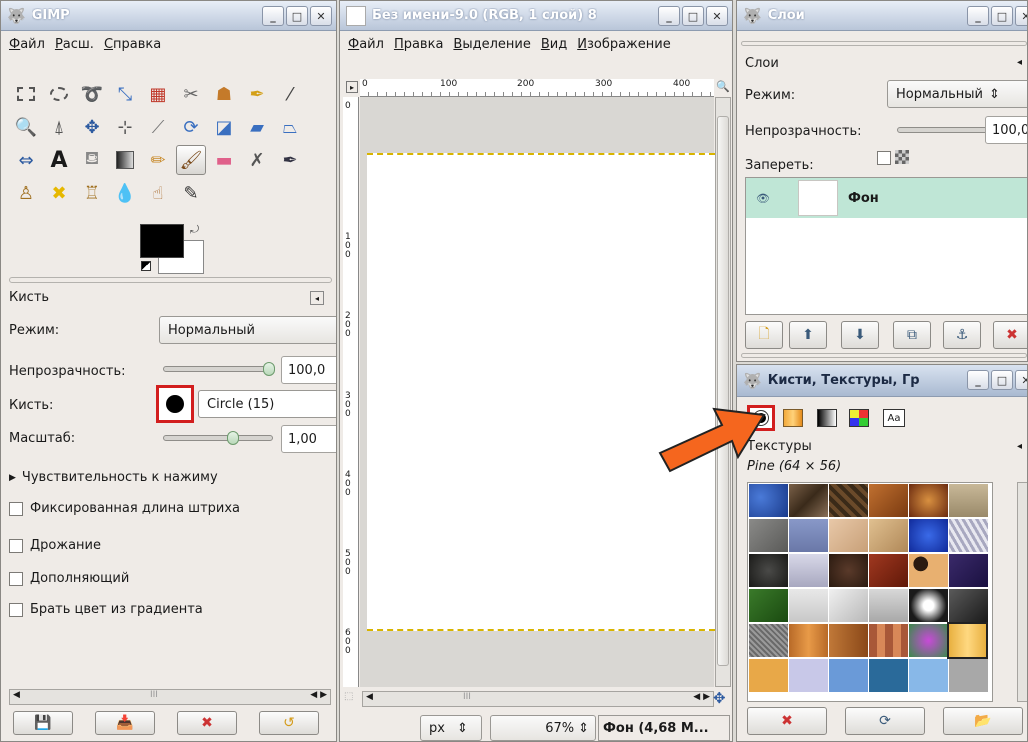 This screenshot has width=1028, height=742. What do you see at coordinates (554, 44) in the screenshot?
I see `menu-view: Вид` at bounding box center [554, 44].